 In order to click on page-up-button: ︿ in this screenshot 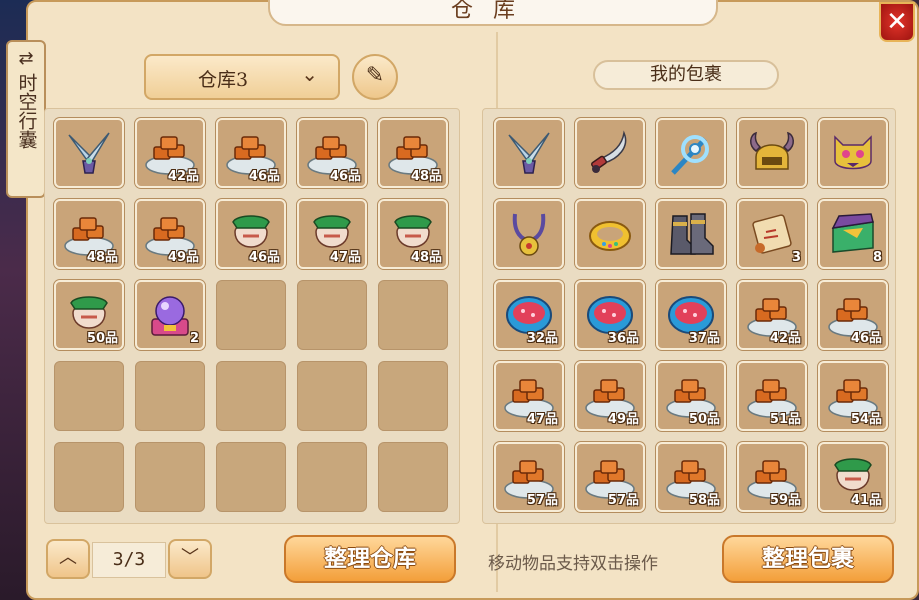, I will do `click(68, 559)`.